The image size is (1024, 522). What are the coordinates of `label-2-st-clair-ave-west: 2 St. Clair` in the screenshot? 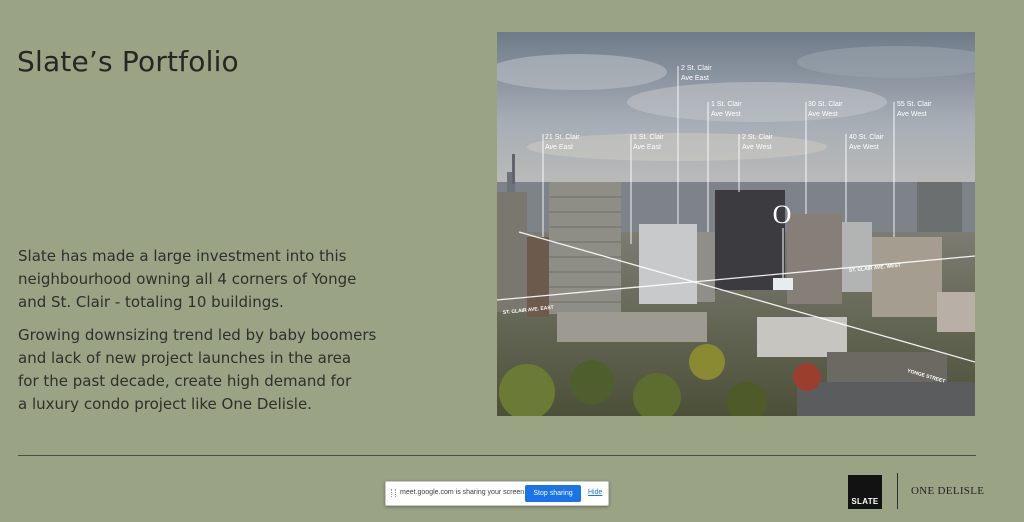 It's located at (757, 137).